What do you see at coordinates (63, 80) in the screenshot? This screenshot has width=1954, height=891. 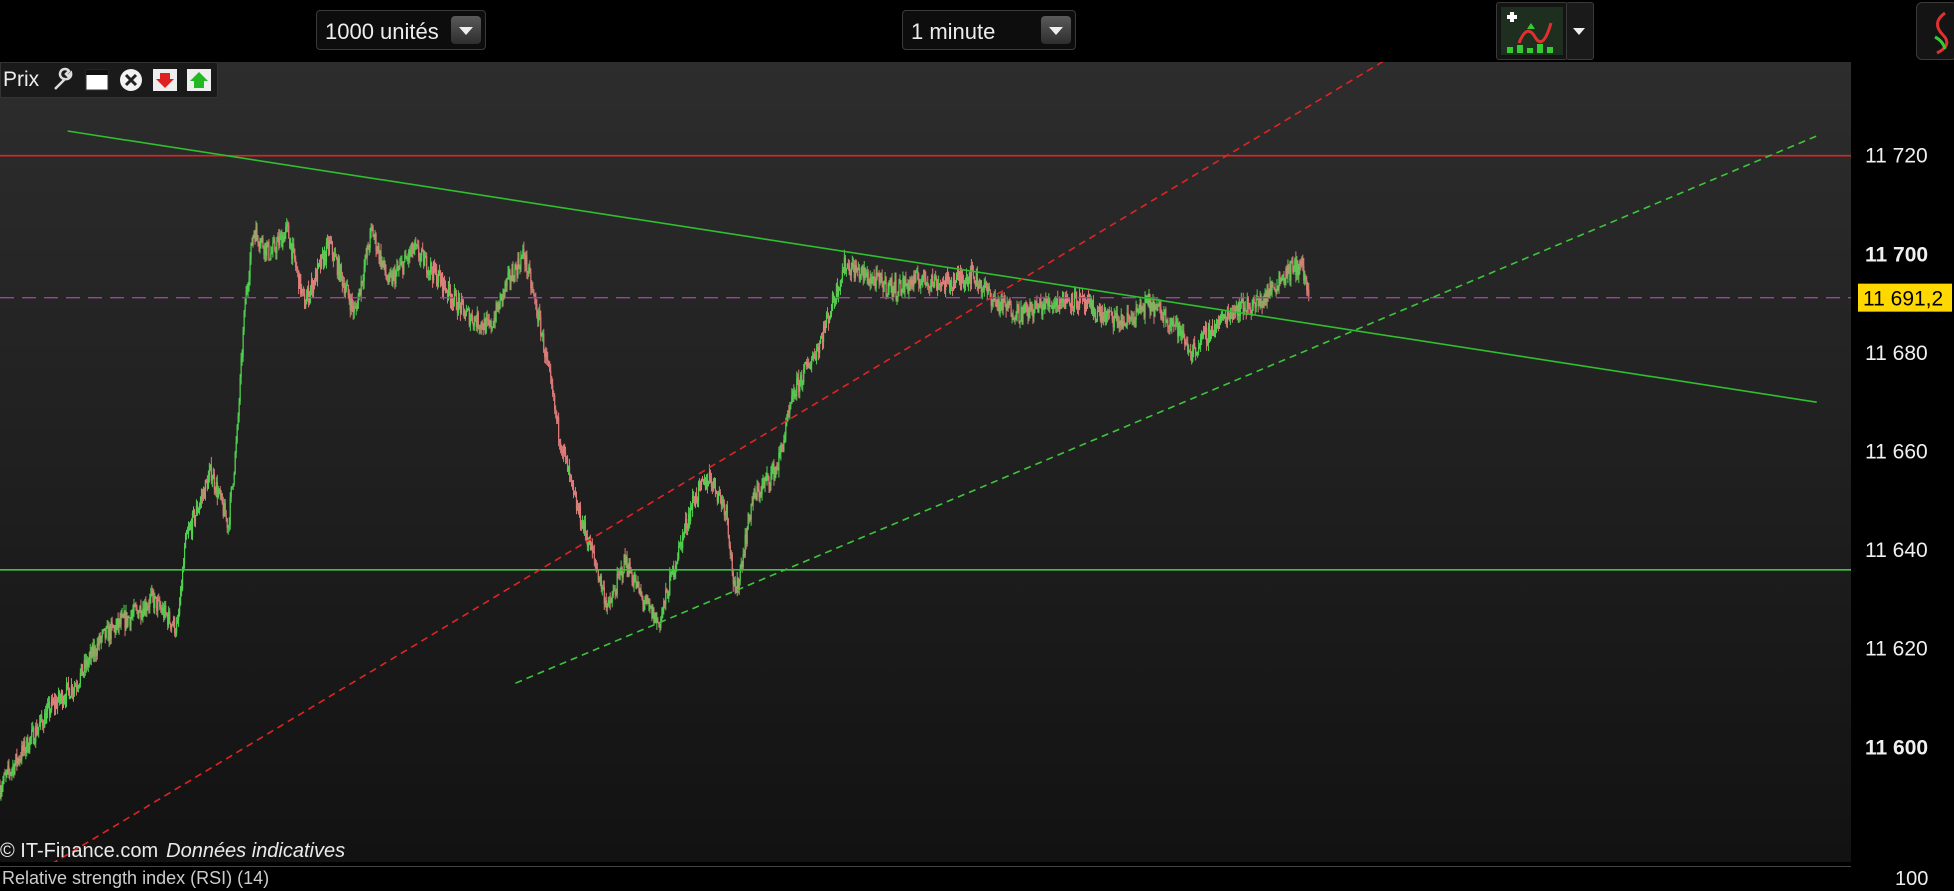 I see `wrench-icon` at bounding box center [63, 80].